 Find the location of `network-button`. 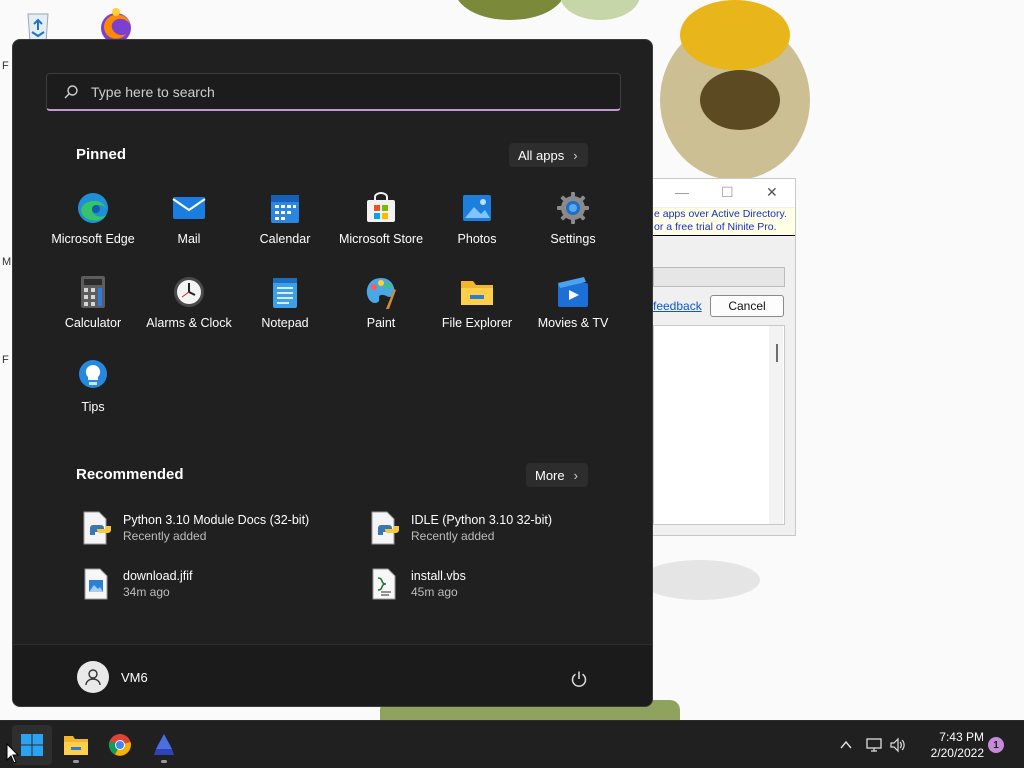

network-button is located at coordinates (874, 745).